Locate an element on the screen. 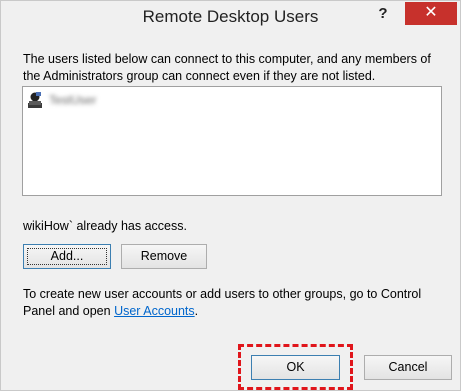 Image resolution: width=461 pixels, height=391 pixels. close-button: ✕ is located at coordinates (431, 13).